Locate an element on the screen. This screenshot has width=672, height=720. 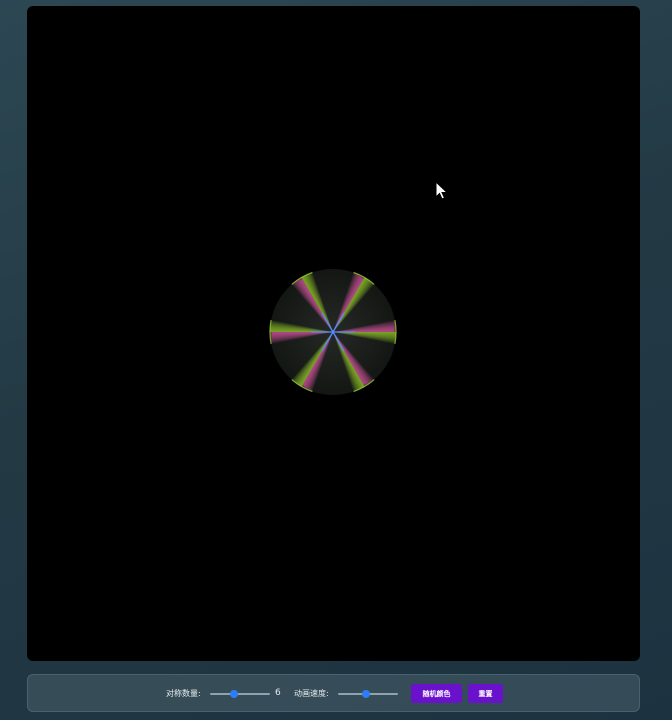
speed-label: 动画速度: is located at coordinates (311, 693).